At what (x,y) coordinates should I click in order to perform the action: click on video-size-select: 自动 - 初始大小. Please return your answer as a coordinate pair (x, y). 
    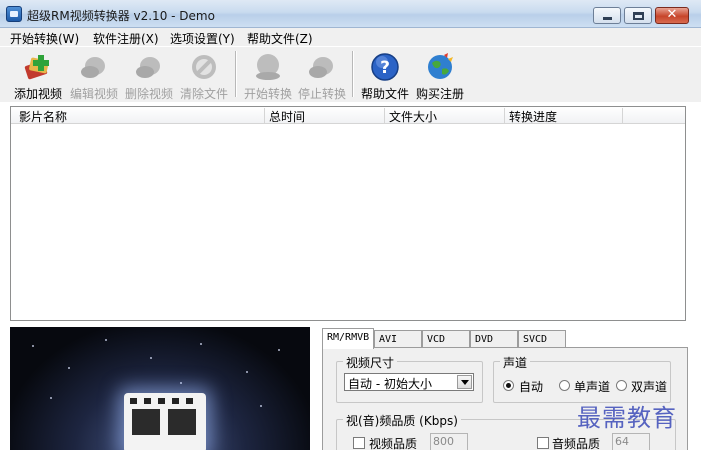
    Looking at the image, I should click on (409, 382).